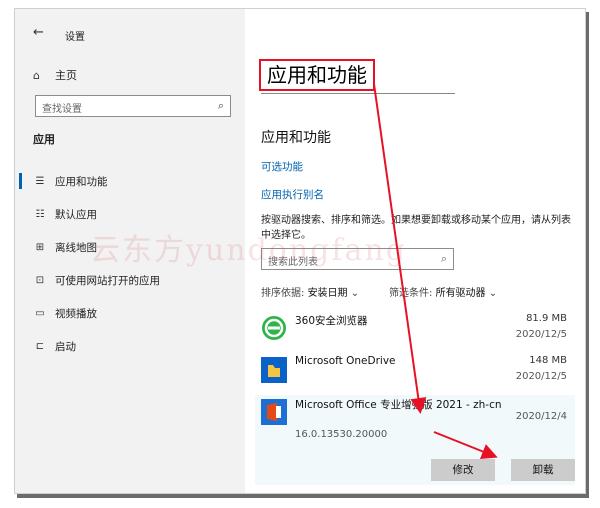 This screenshot has height=508, width=600. Describe the element at coordinates (415, 374) in the screenshot. I see `app-list-item: Microsoft OneDrive 148 MB 2020/12/5` at that location.